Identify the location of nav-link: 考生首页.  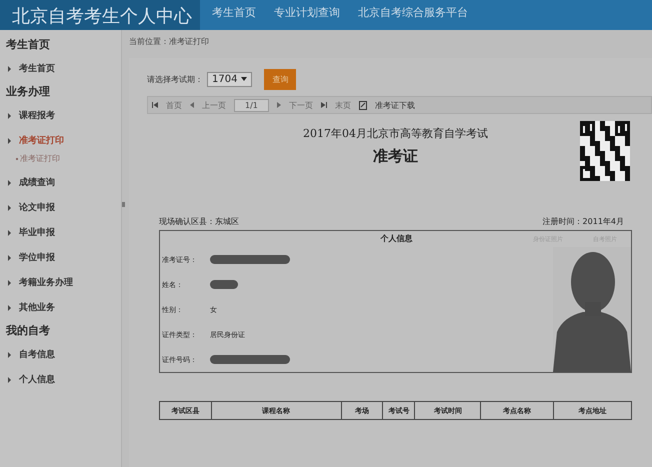
(234, 17).